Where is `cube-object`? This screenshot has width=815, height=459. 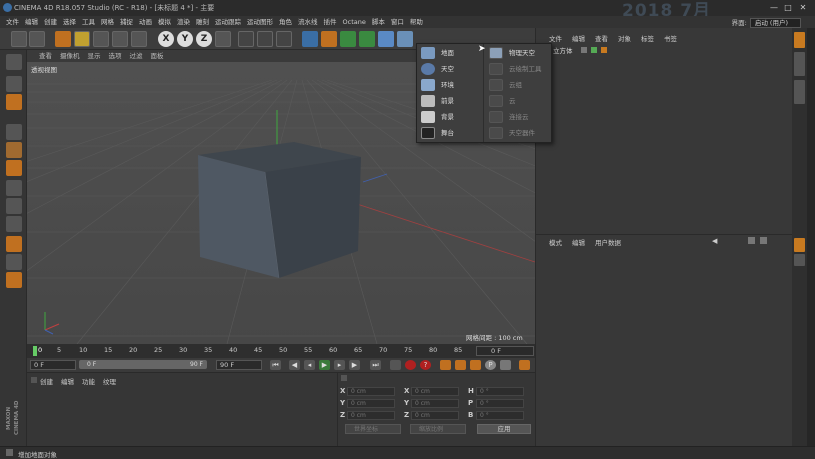 cube-object is located at coordinates (279, 210).